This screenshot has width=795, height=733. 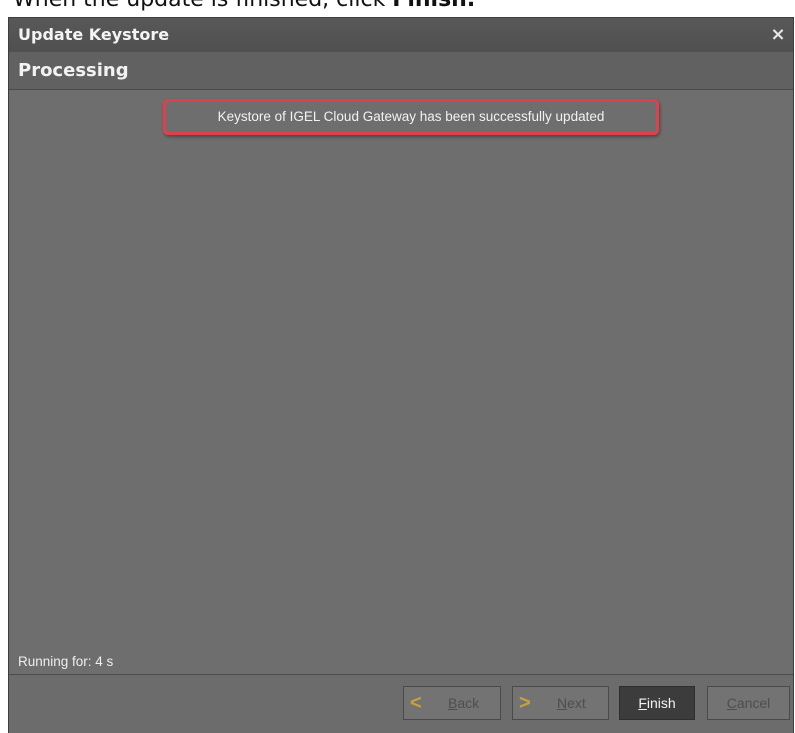 I want to click on next-label: Next, so click(x=571, y=703).